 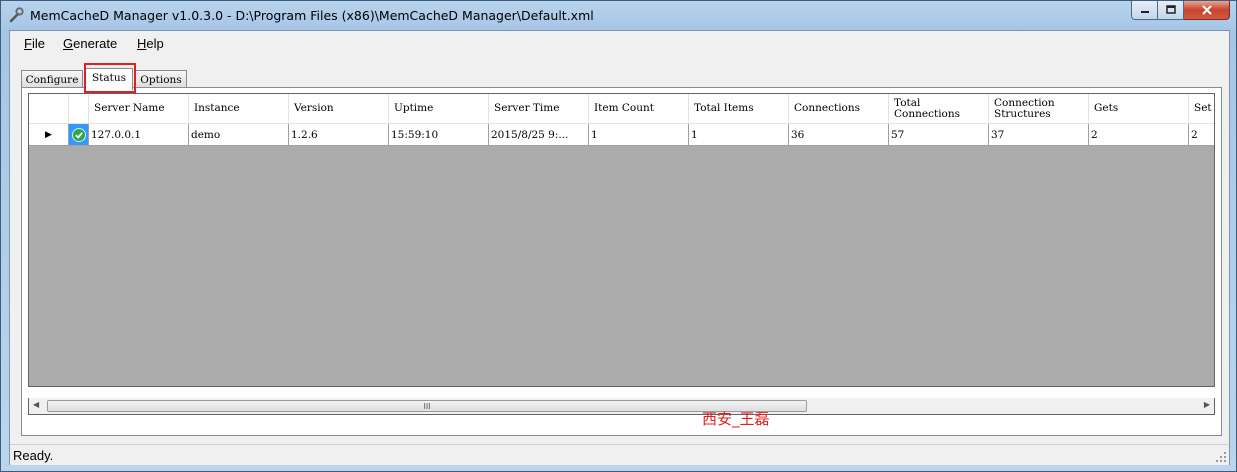 What do you see at coordinates (439, 109) in the screenshot?
I see `column-header-uptime: Uptime` at bounding box center [439, 109].